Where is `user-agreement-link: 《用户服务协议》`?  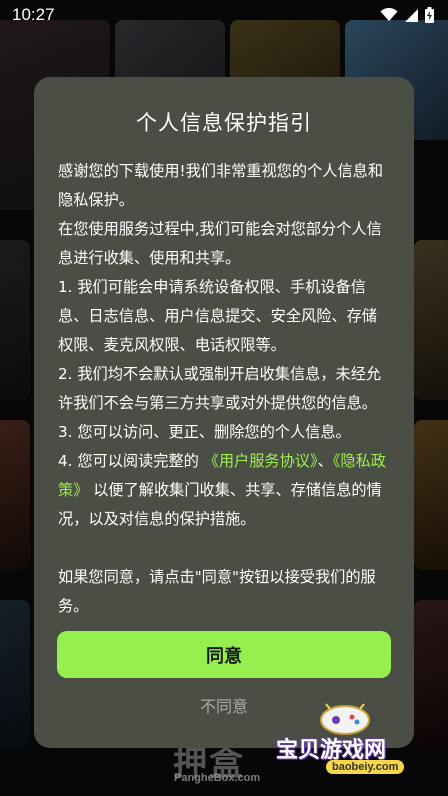 user-agreement-link: 《用户服务协议》 is located at coordinates (261, 461).